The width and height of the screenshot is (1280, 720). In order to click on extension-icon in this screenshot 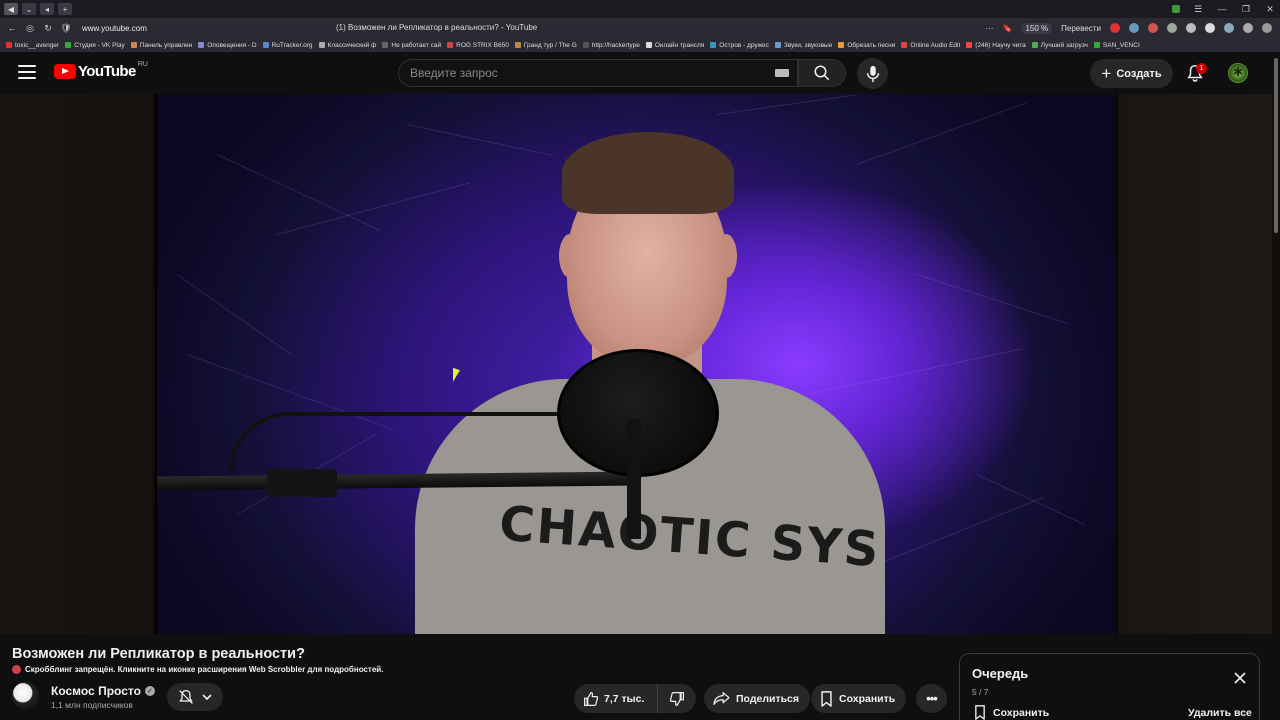, I will do `click(1176, 9)`.